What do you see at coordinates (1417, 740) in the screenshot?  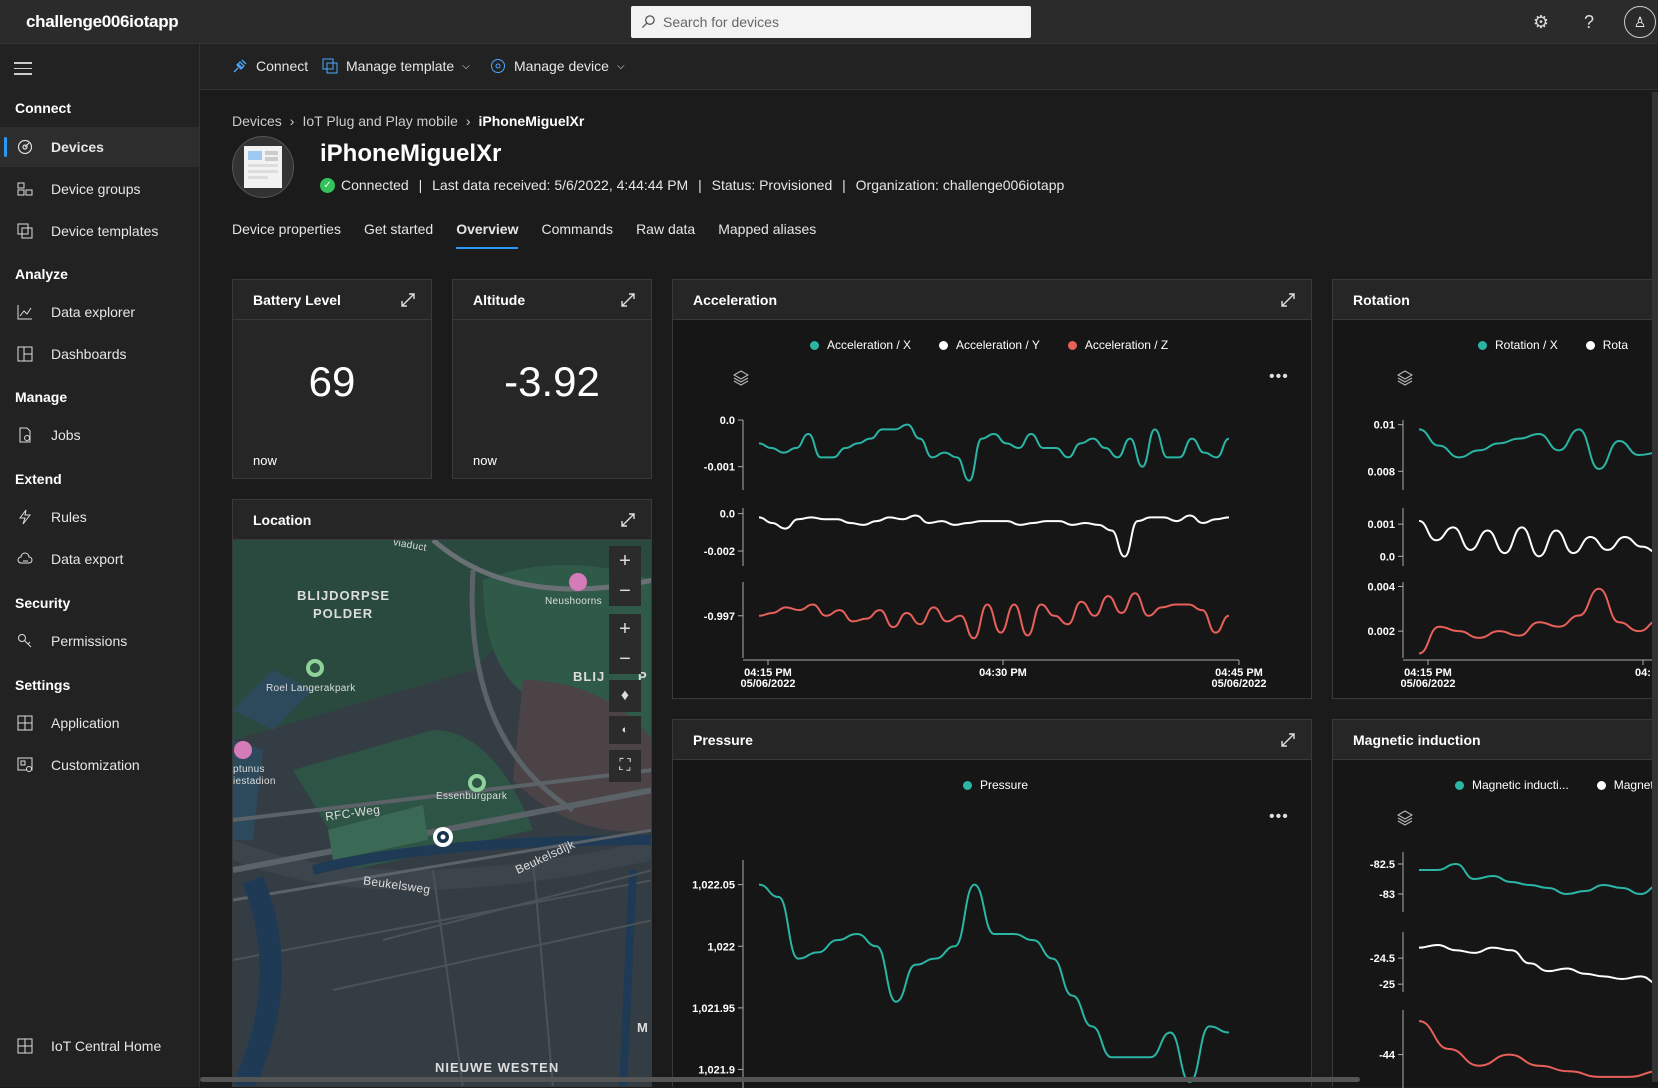 I see `tile-title: Magnetic induction` at bounding box center [1417, 740].